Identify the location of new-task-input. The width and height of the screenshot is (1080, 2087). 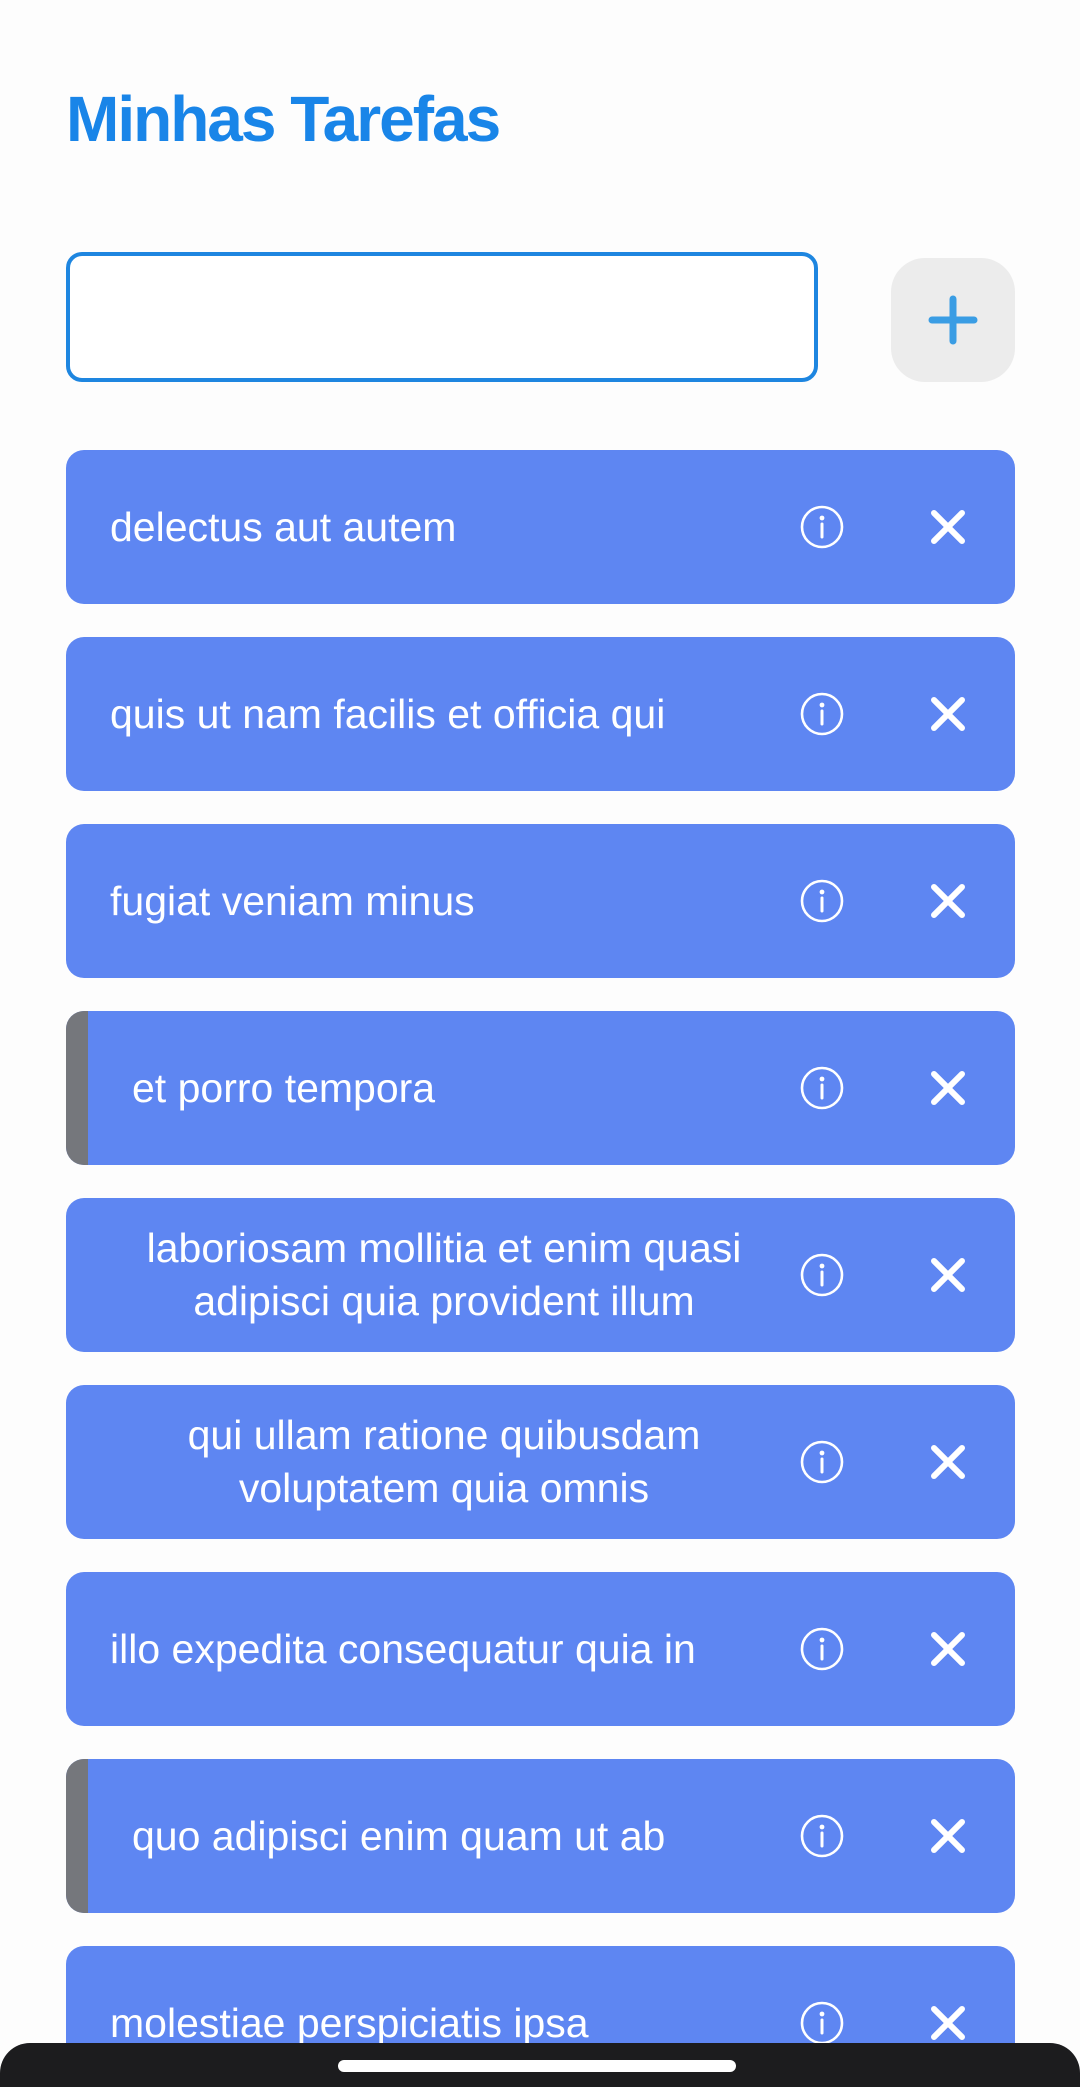
(442, 317).